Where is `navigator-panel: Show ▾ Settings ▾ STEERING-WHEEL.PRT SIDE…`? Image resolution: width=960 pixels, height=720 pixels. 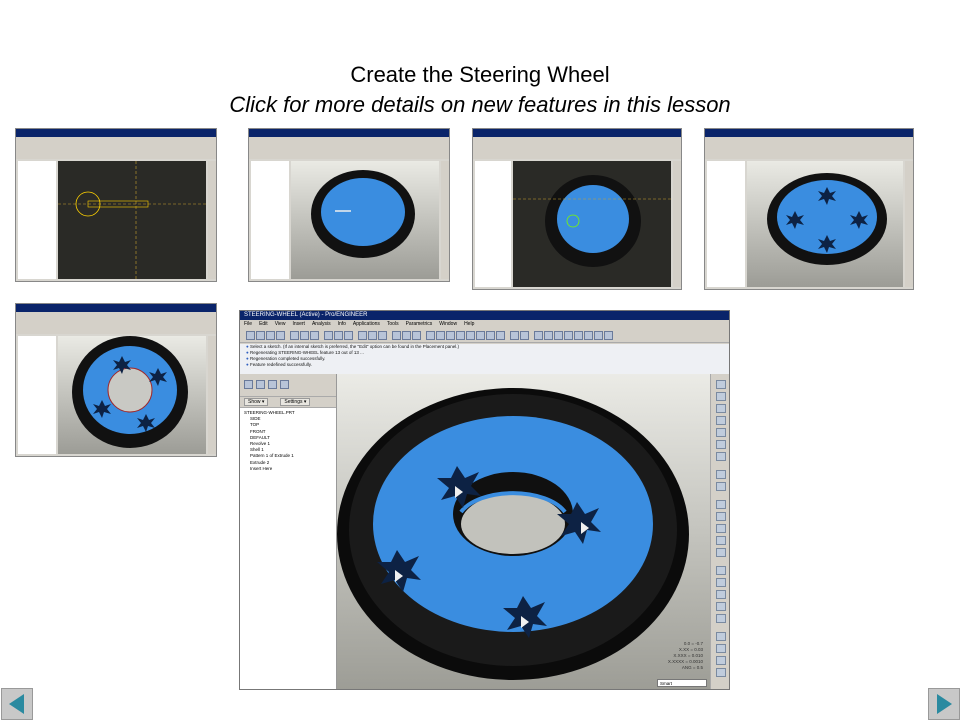
navigator-panel: Show ▾ Settings ▾ STEERING-WHEEL.PRT SIDE… is located at coordinates (288, 531).